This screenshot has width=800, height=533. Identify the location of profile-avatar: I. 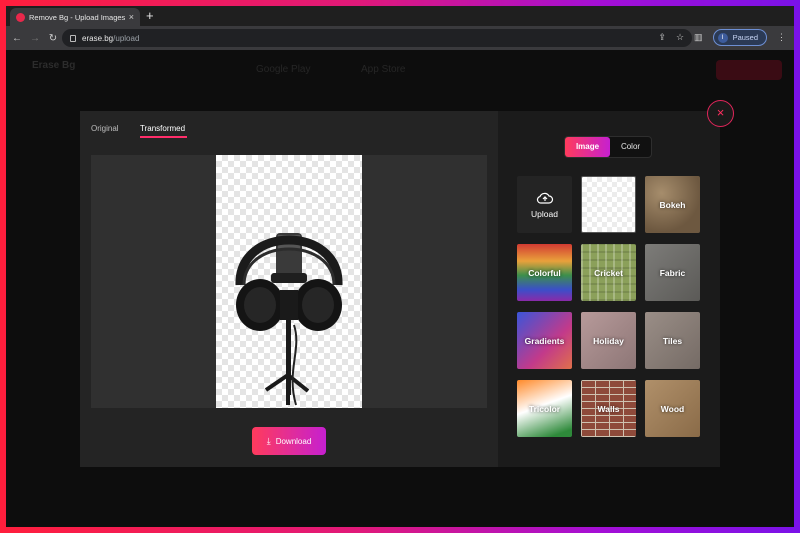
(722, 37).